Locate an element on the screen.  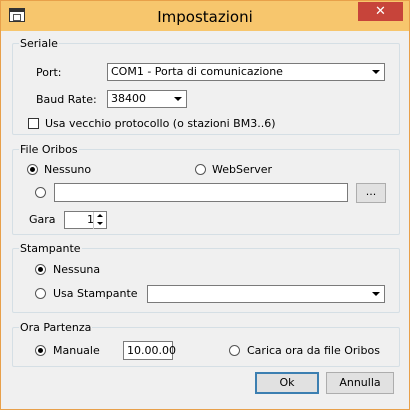
manuale-radio is located at coordinates (40, 350).